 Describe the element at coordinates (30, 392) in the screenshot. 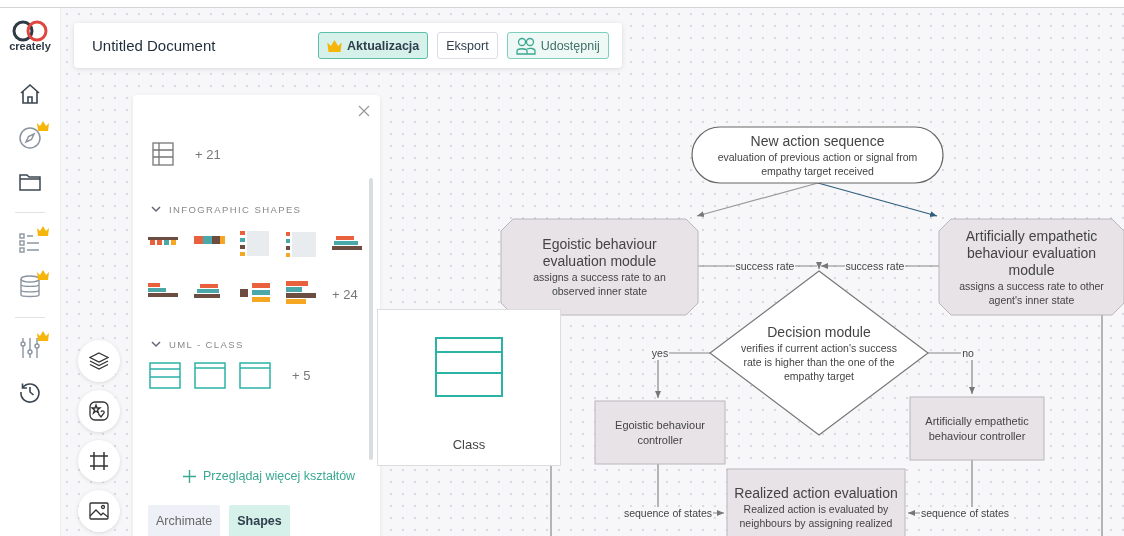

I see `history-icon` at that location.